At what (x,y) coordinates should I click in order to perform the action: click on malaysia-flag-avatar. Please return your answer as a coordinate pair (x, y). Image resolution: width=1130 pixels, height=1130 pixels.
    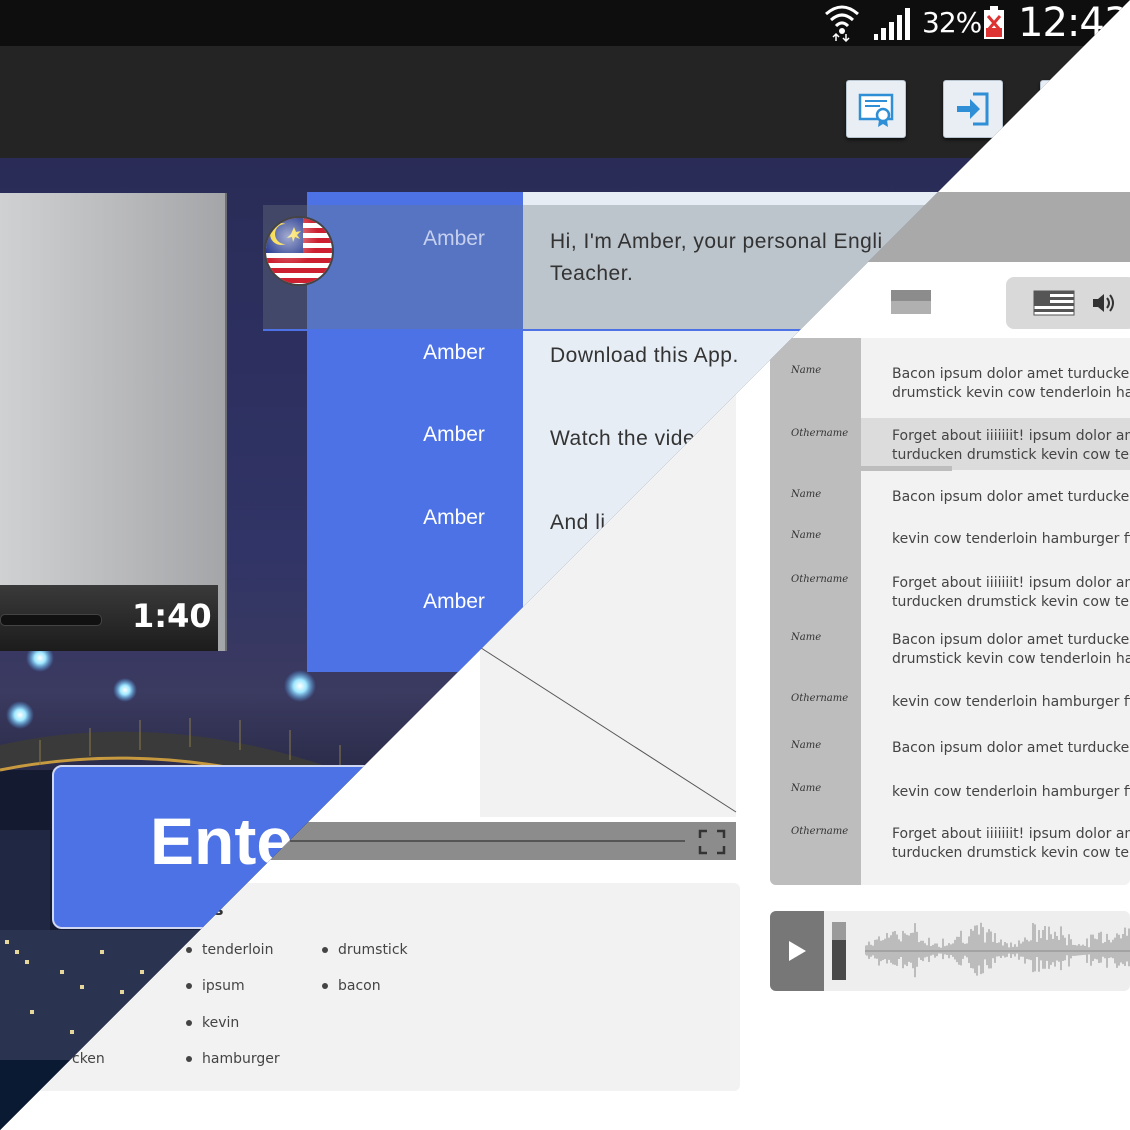
    Looking at the image, I should click on (299, 251).